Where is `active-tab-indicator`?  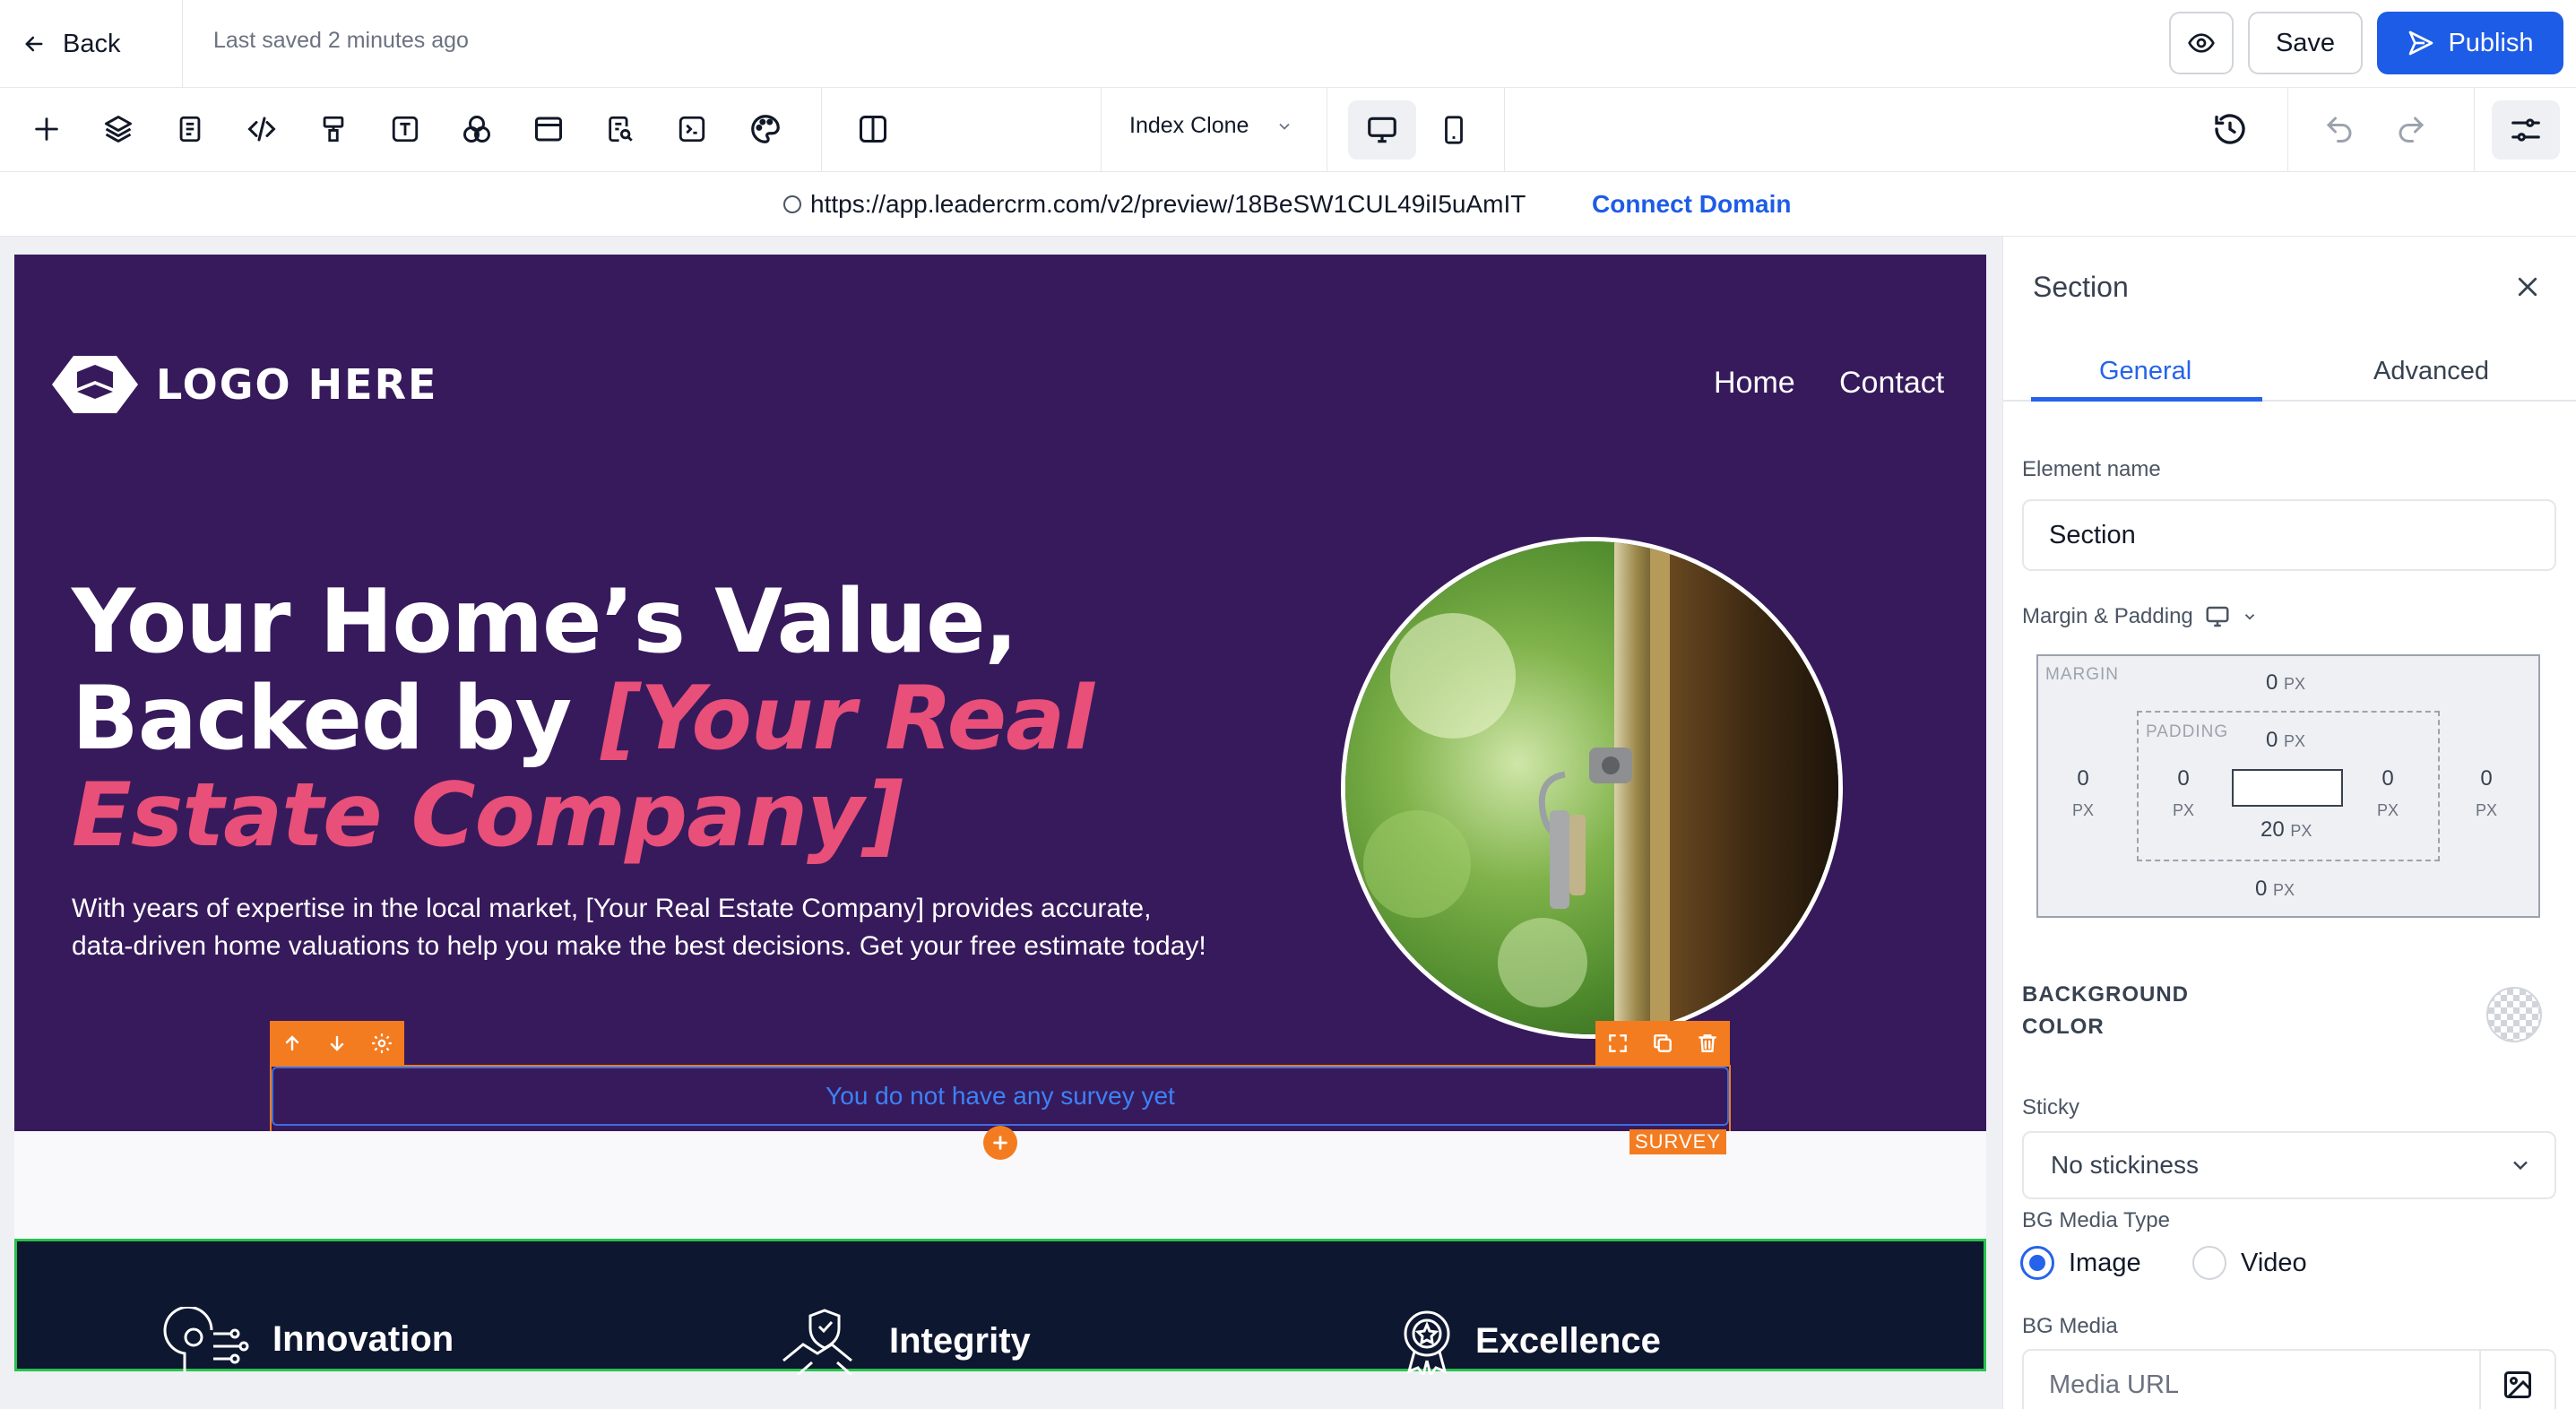 active-tab-indicator is located at coordinates (2146, 399).